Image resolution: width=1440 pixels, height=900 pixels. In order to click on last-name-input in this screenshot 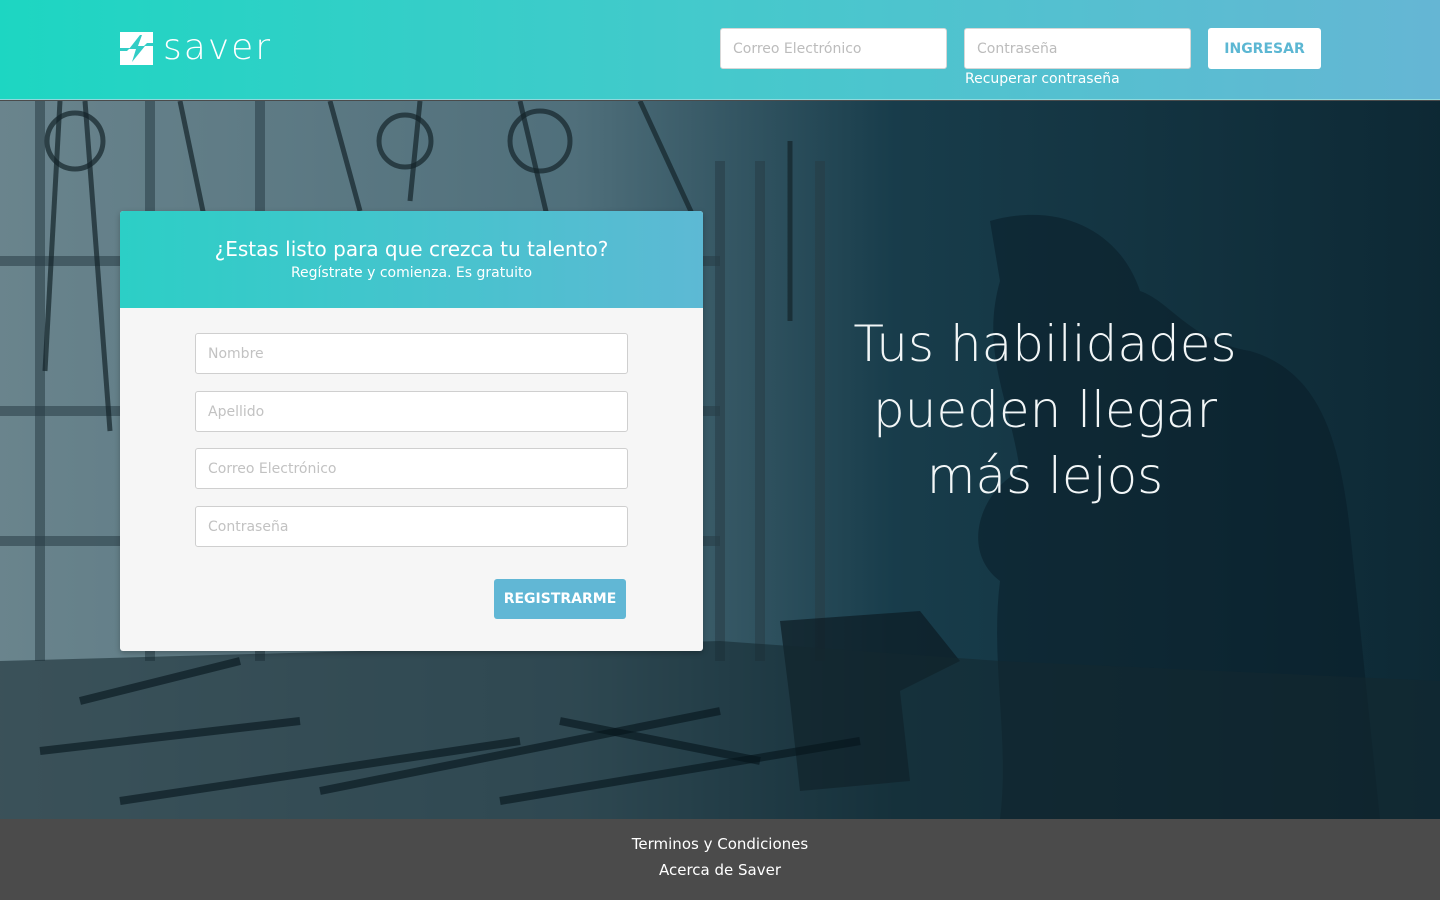, I will do `click(411, 411)`.